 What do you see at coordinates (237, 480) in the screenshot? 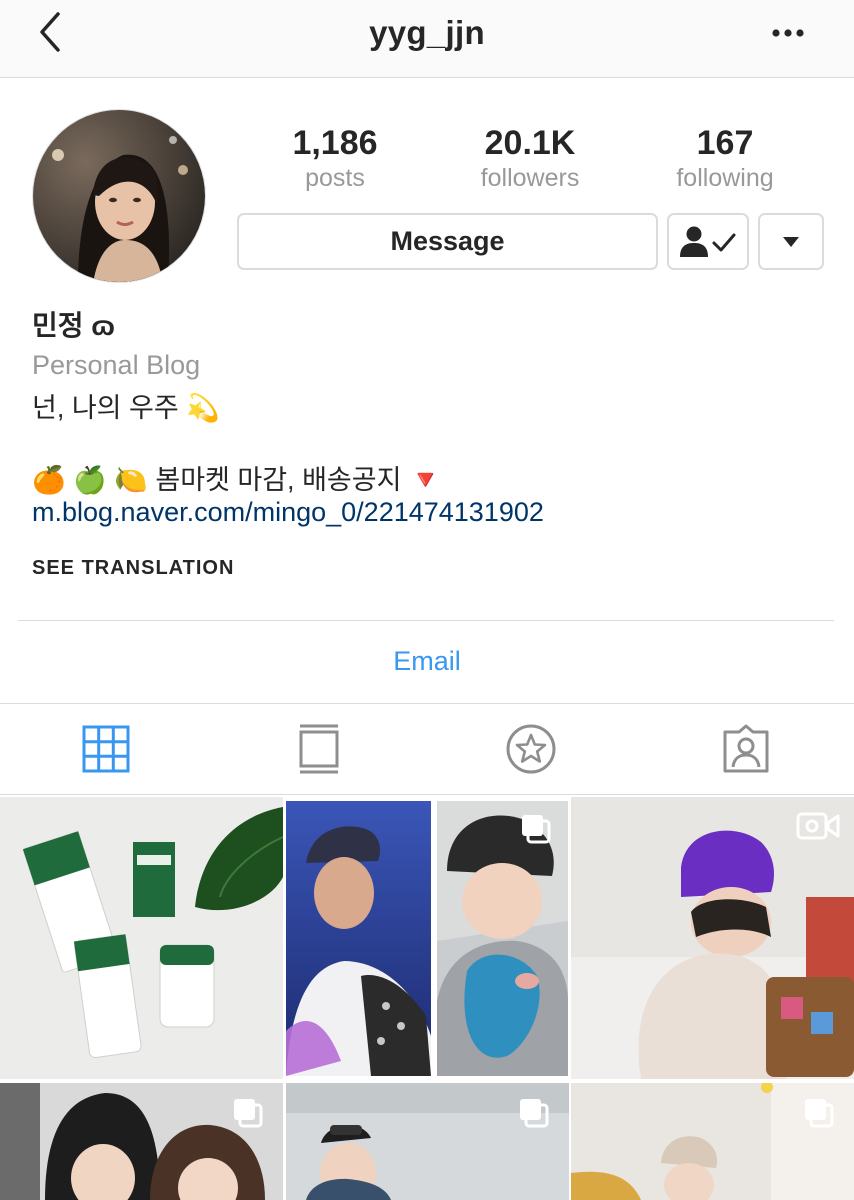
I see `bio-text-line-2: 🍊 🍏 🍋 봄마켓 마감, 배송공지 🔻` at bounding box center [237, 480].